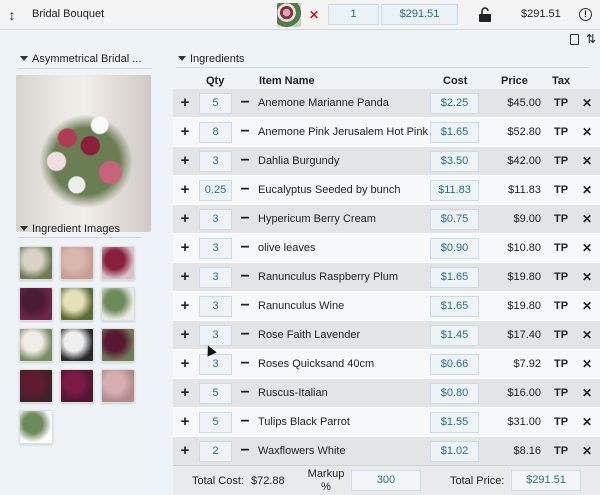 Image resolution: width=600 pixels, height=495 pixels. What do you see at coordinates (454, 335) in the screenshot?
I see `cost-field: $1.45` at bounding box center [454, 335].